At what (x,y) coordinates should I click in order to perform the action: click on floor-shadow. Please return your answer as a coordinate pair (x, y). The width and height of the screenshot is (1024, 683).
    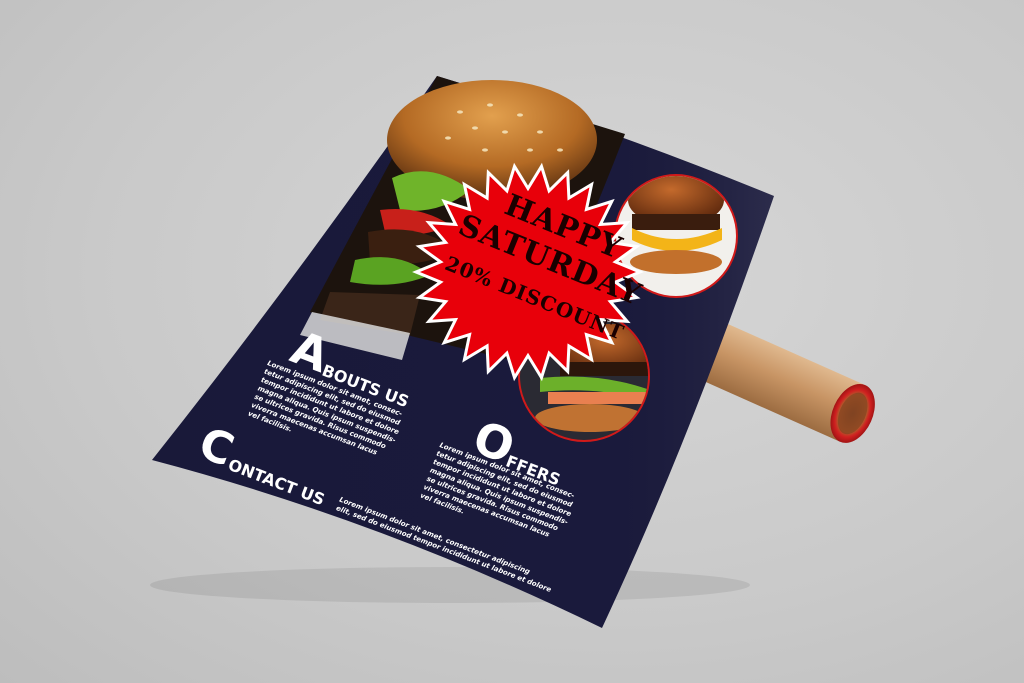
    Looking at the image, I should click on (450, 585).